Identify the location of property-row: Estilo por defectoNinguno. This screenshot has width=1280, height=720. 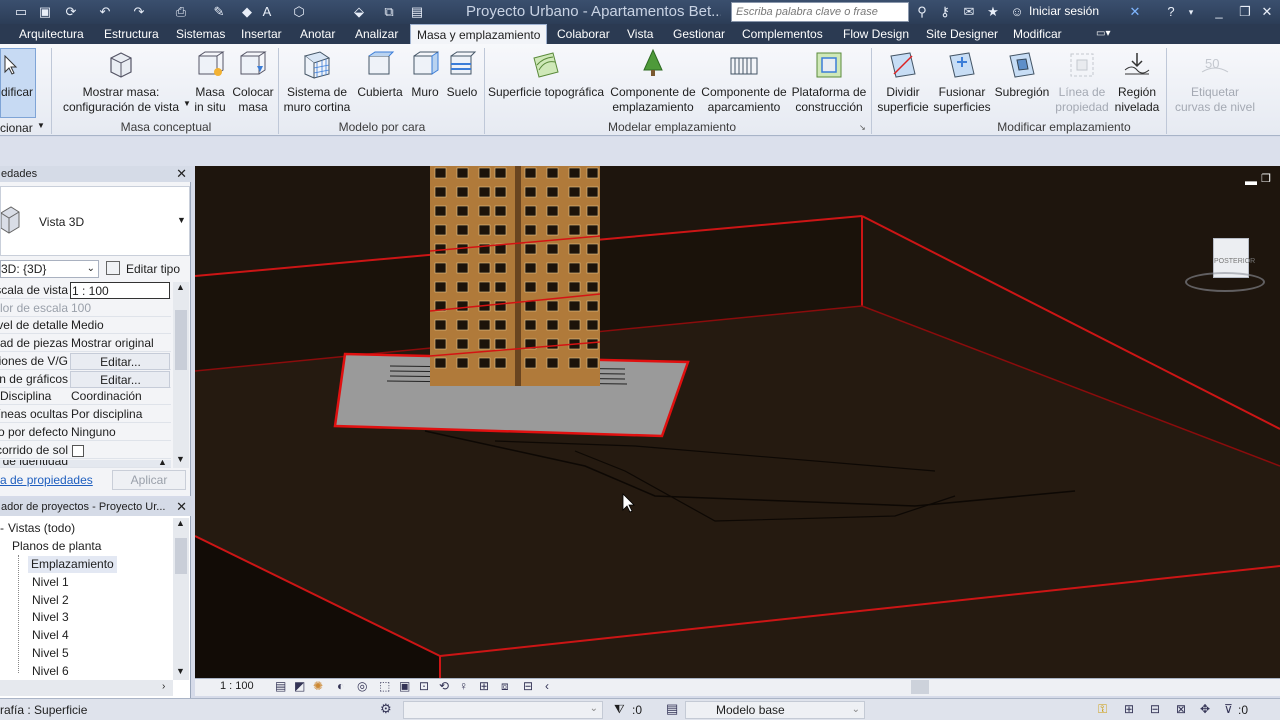
(85, 432).